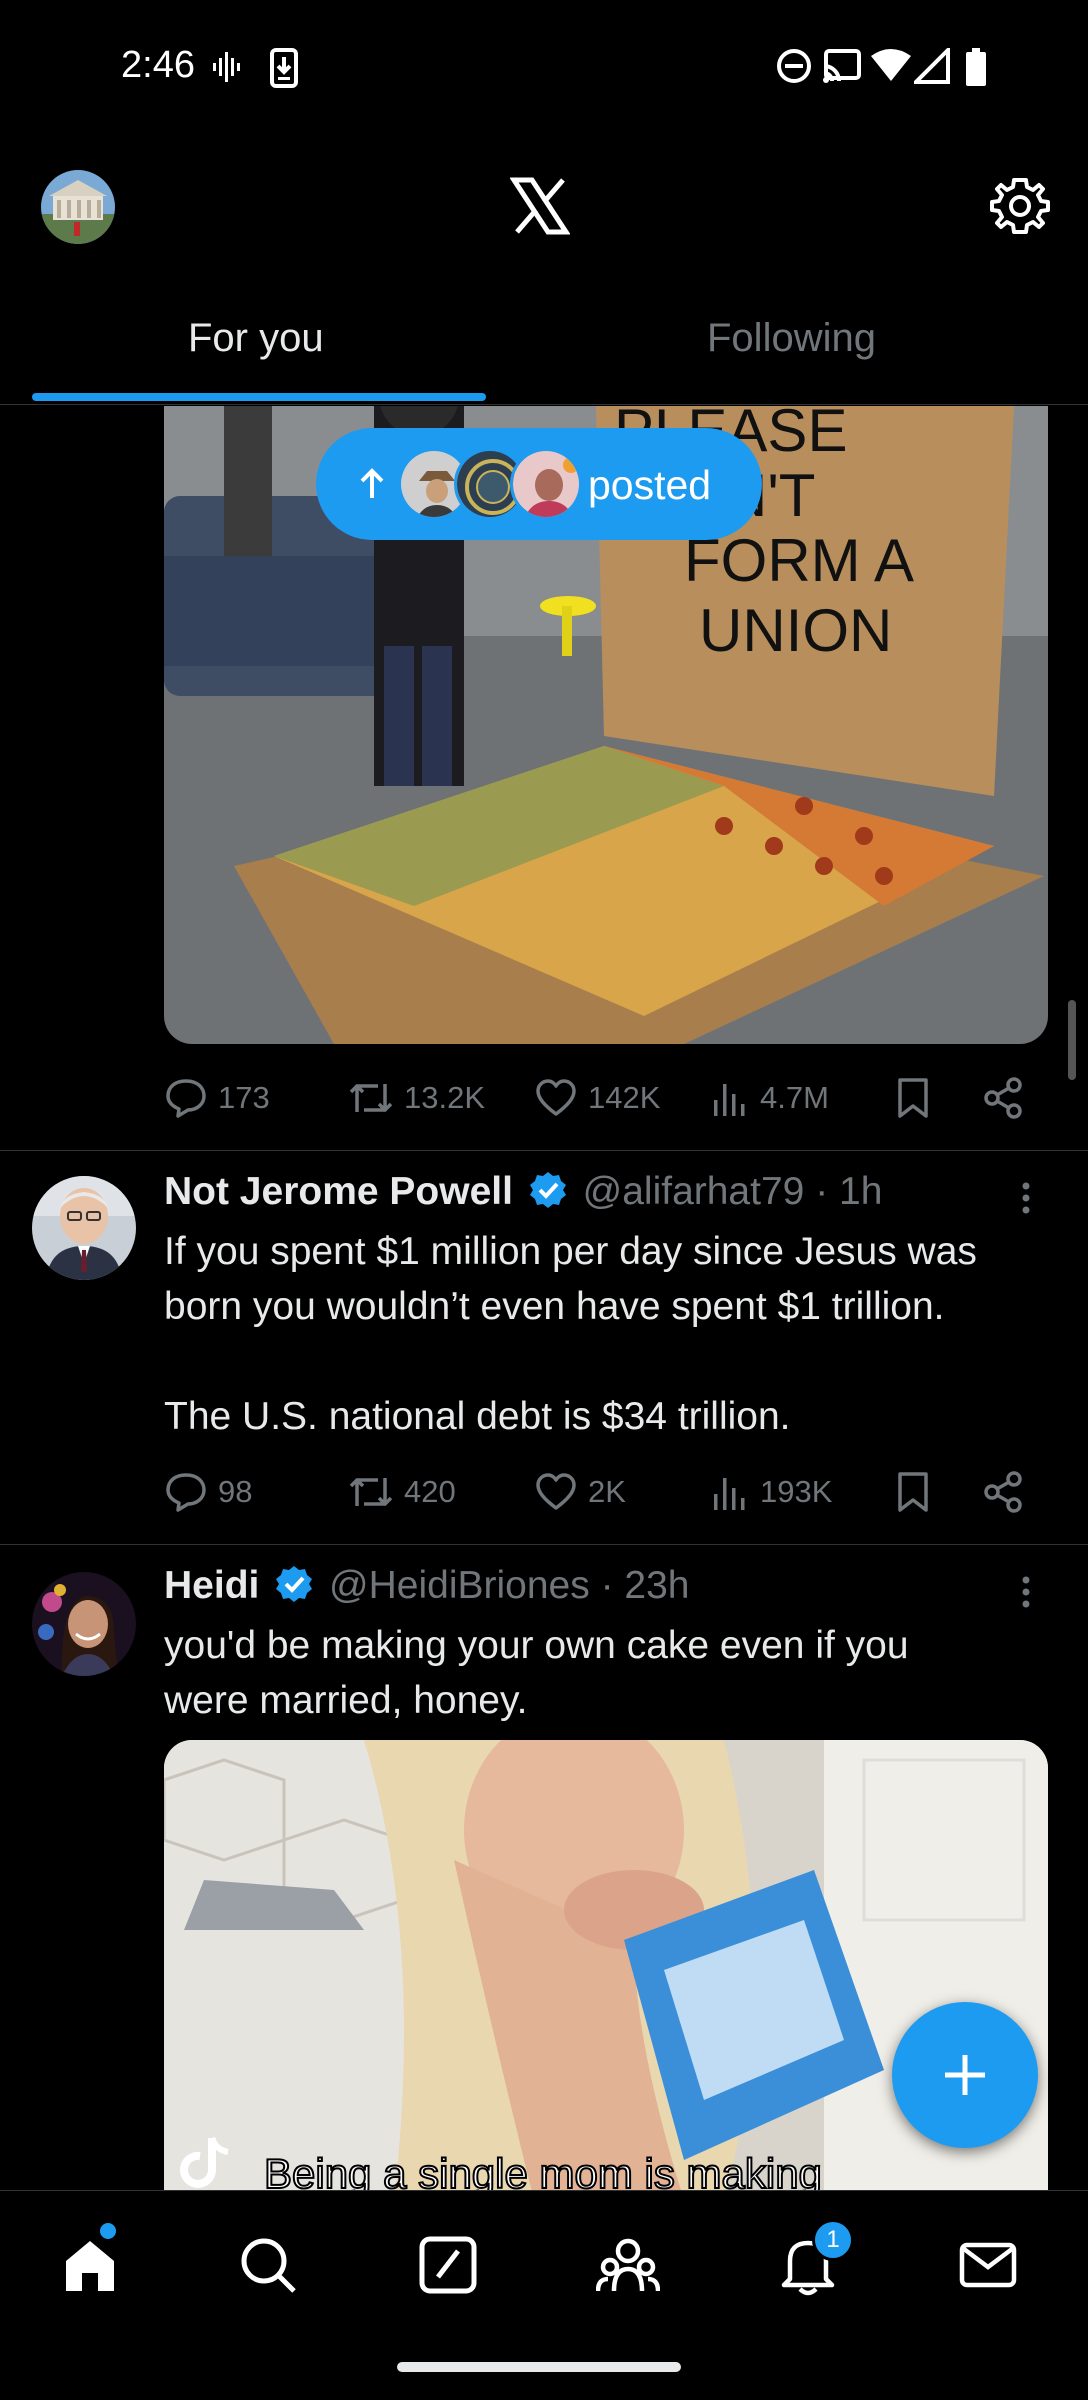 Image resolution: width=1088 pixels, height=2400 pixels. I want to click on compose-post-button, so click(965, 2075).